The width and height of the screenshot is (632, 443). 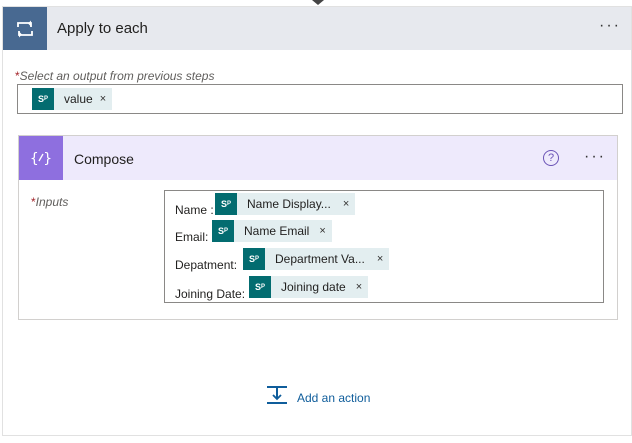 What do you see at coordinates (317, 28) in the screenshot?
I see `apply-to-each-header: Apply to each ···` at bounding box center [317, 28].